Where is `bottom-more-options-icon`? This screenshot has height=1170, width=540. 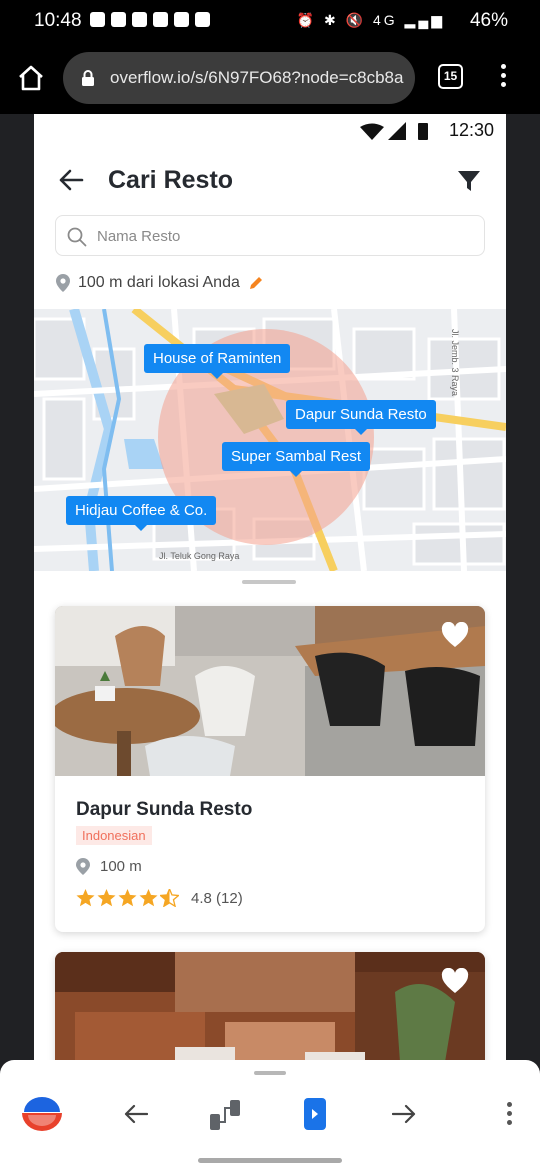
bottom-more-options-icon is located at coordinates (509, 1115).